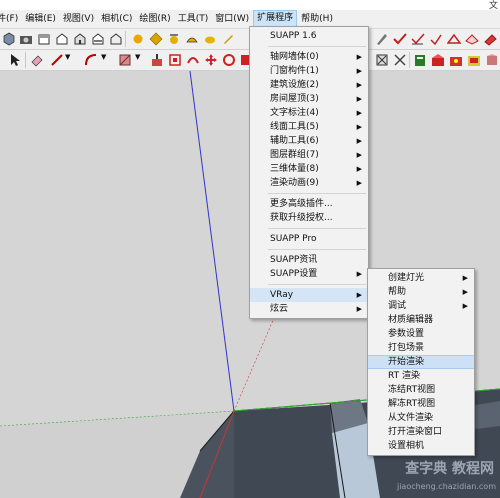 The height and width of the screenshot is (498, 500). Describe the element at coordinates (446, 486) in the screenshot. I see `watermark-url: jiaocheng.chazidian.com` at that location.